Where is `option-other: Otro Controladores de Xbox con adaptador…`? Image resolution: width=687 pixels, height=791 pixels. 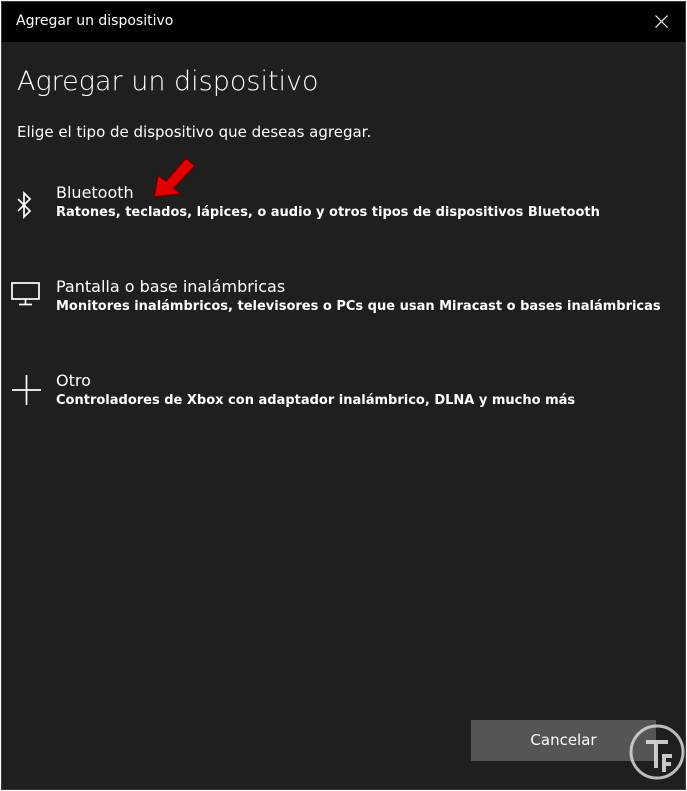
option-other: Otro Controladores de Xbox con adaptador… is located at coordinates (322, 401).